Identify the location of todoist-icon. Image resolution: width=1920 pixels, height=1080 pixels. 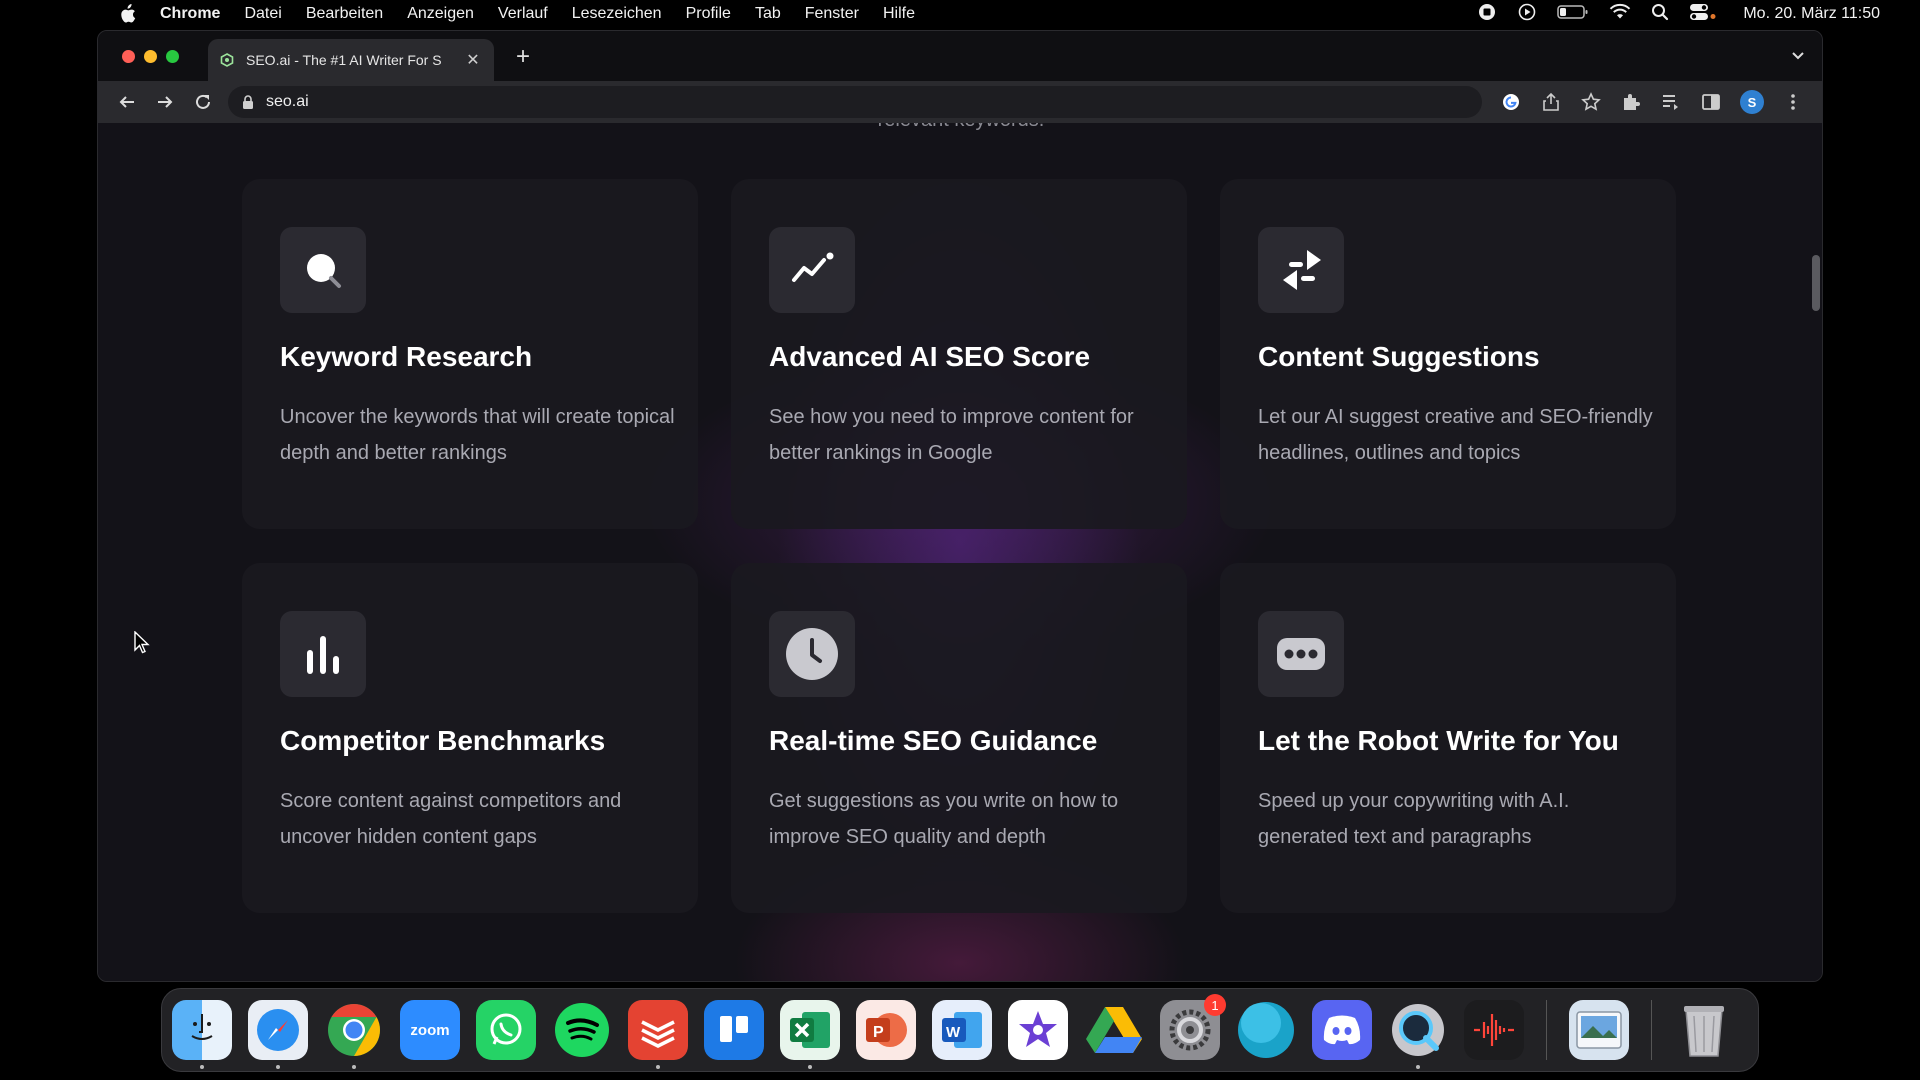
(658, 1034).